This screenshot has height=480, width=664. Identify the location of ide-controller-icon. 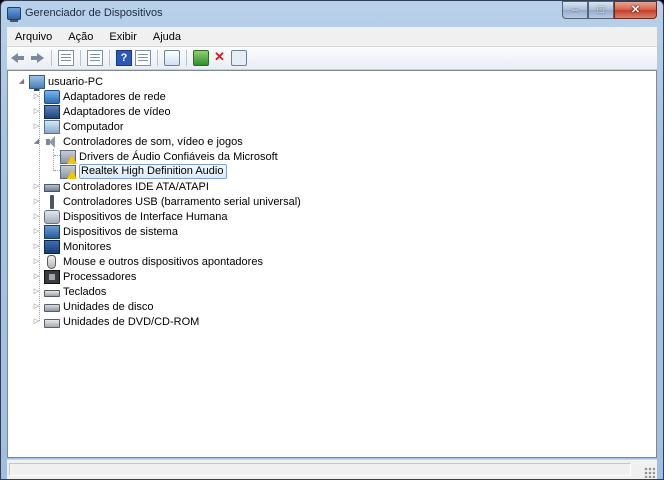
(52, 187).